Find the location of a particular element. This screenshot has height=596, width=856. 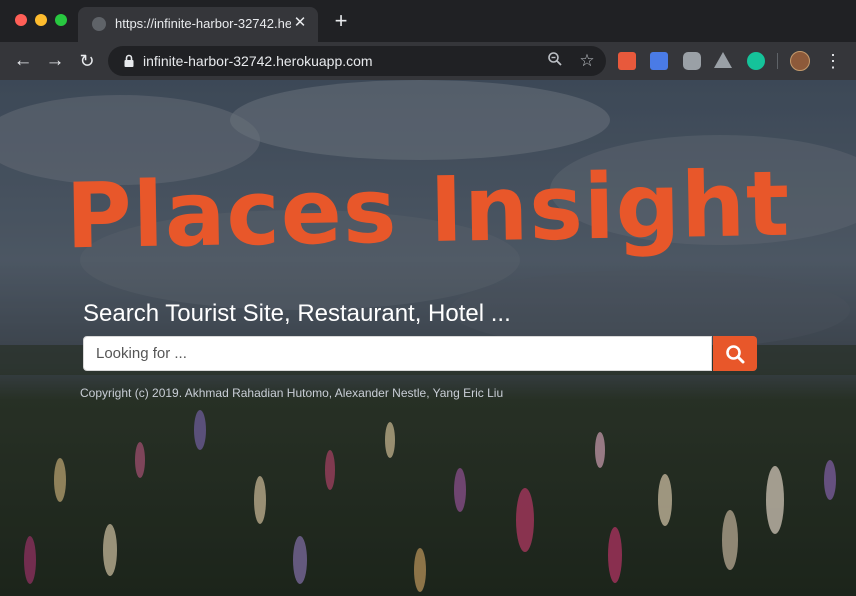

lock-icon is located at coordinates (129, 60).